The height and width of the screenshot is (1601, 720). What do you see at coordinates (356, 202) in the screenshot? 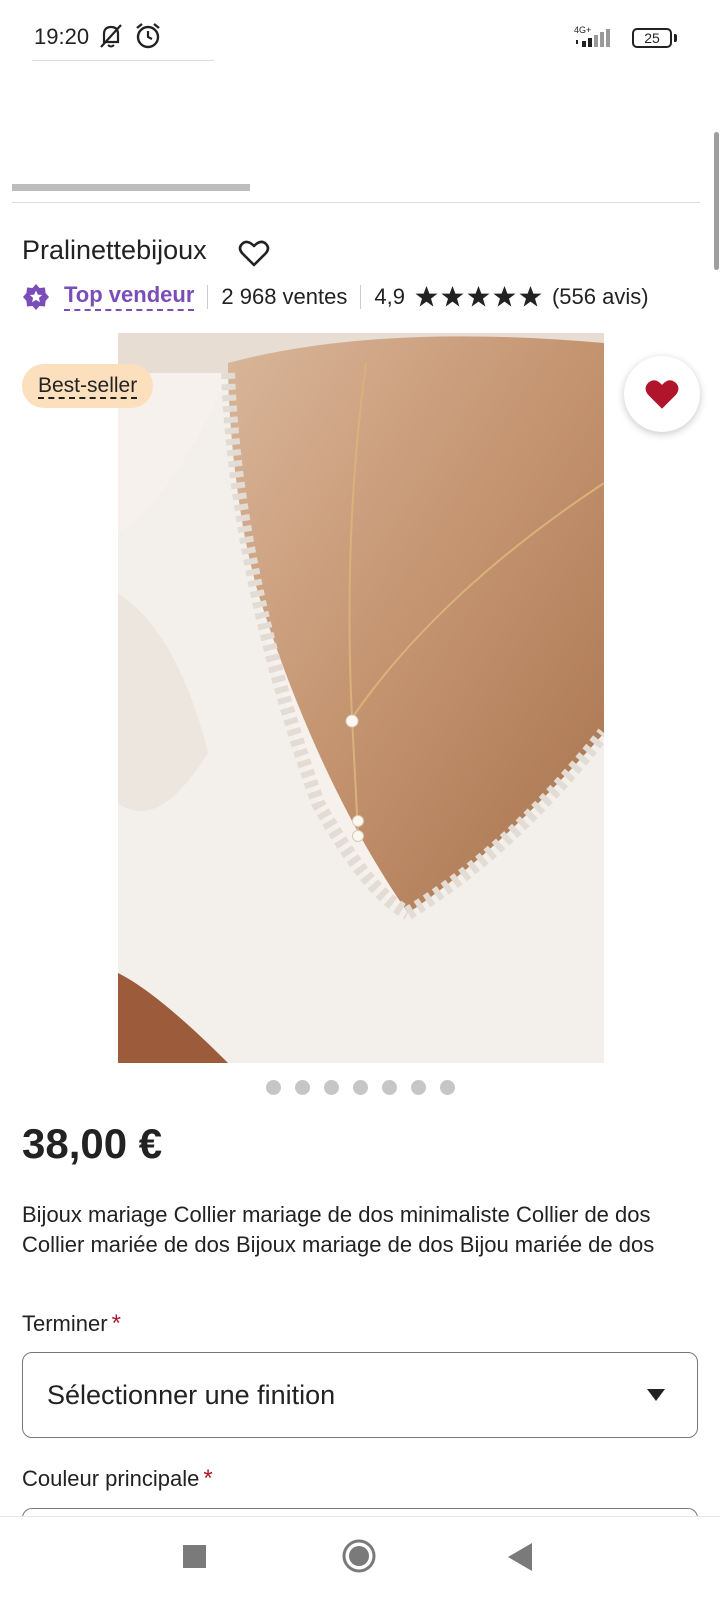
I see `header-divider` at bounding box center [356, 202].